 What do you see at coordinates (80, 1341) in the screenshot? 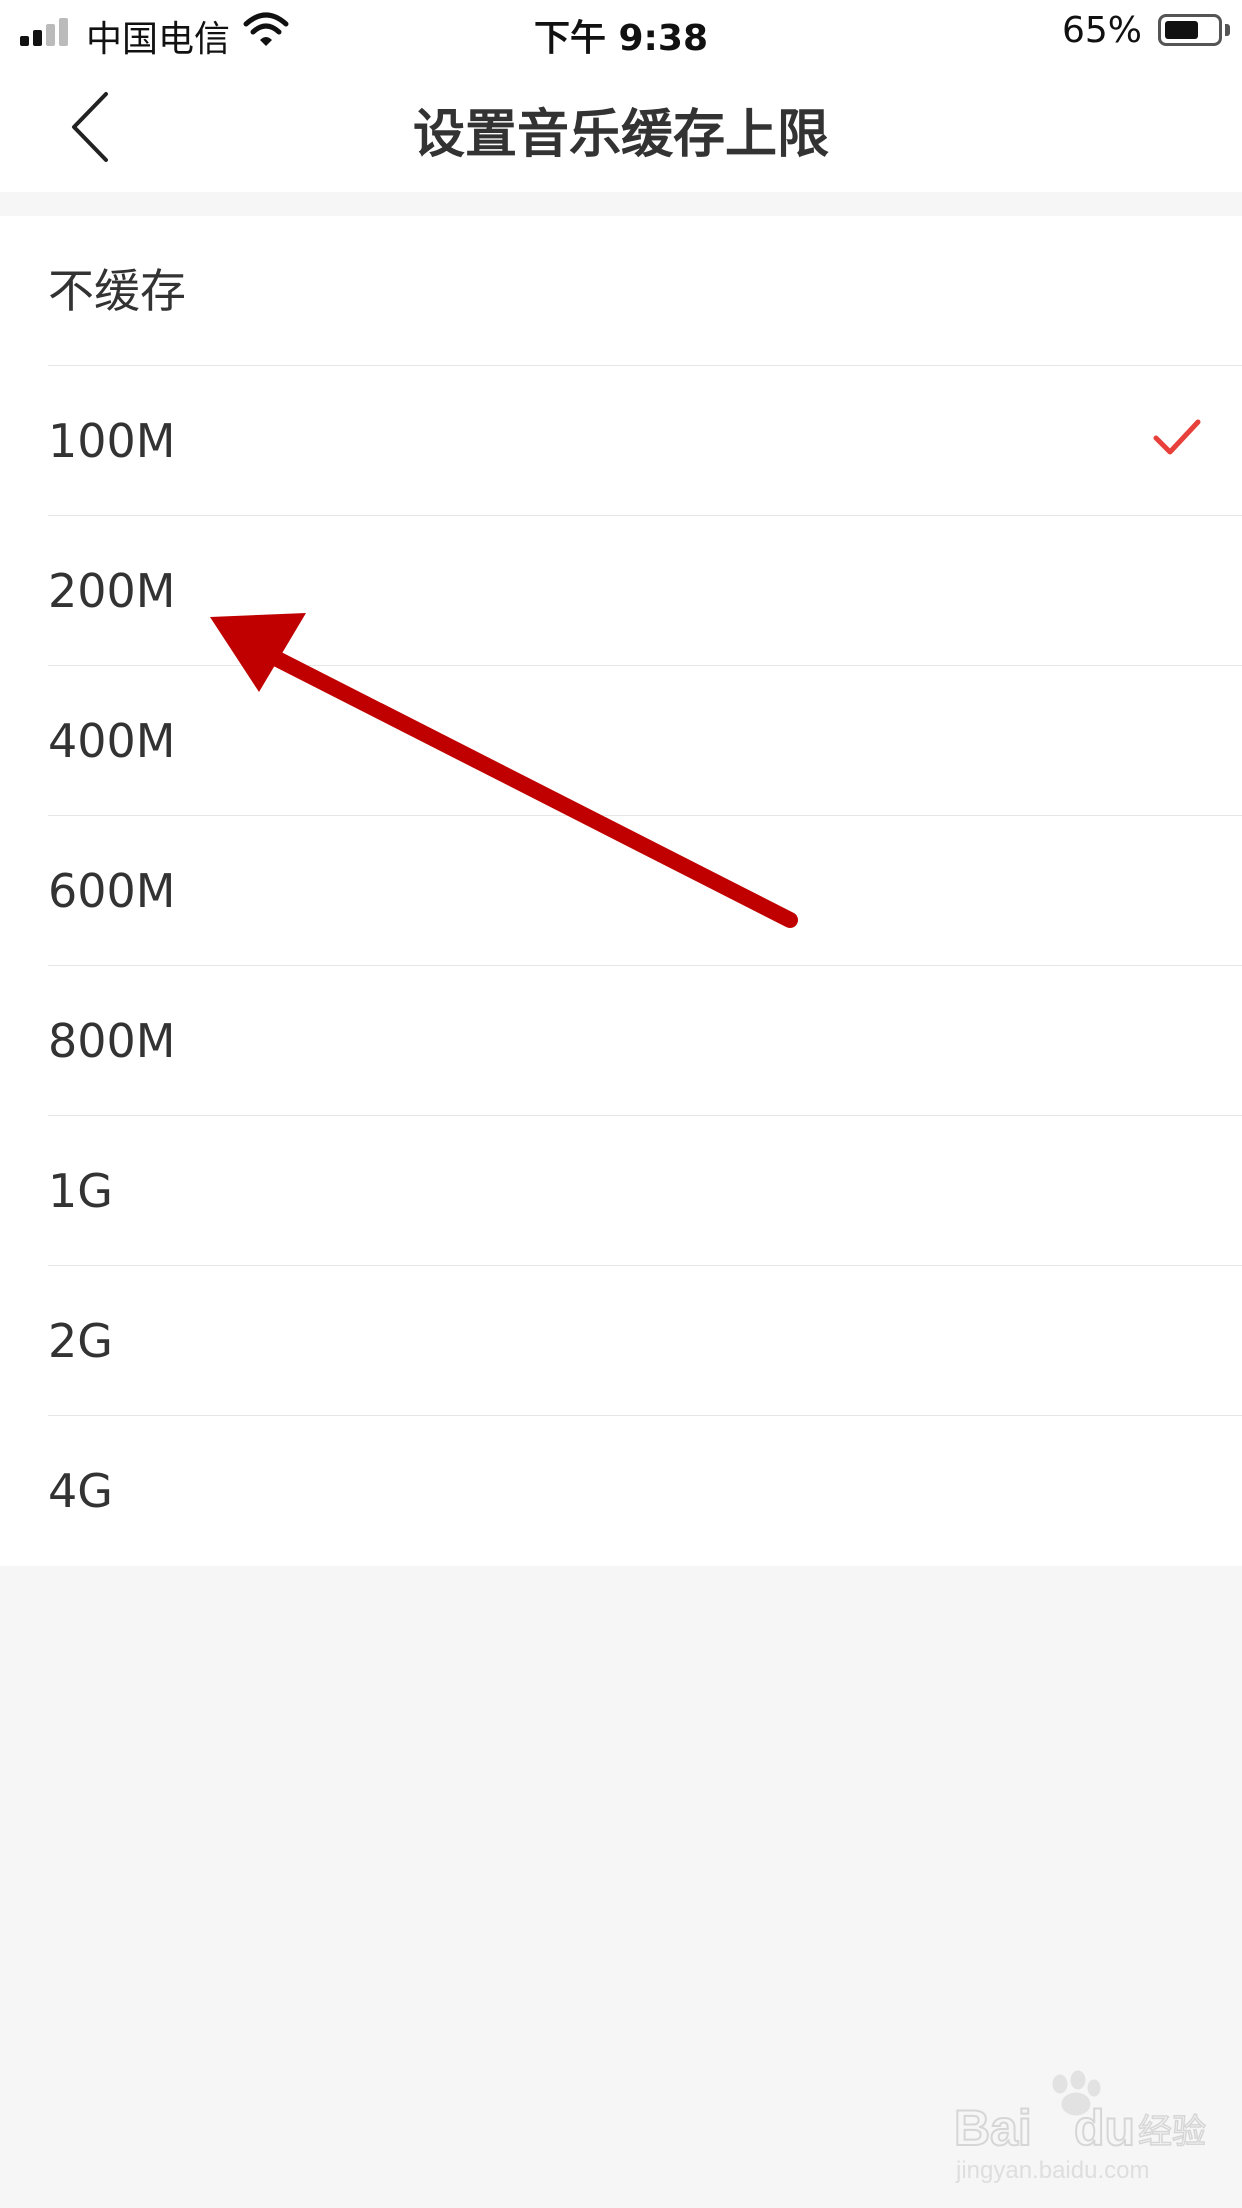
I see `option-label: 2G` at bounding box center [80, 1341].